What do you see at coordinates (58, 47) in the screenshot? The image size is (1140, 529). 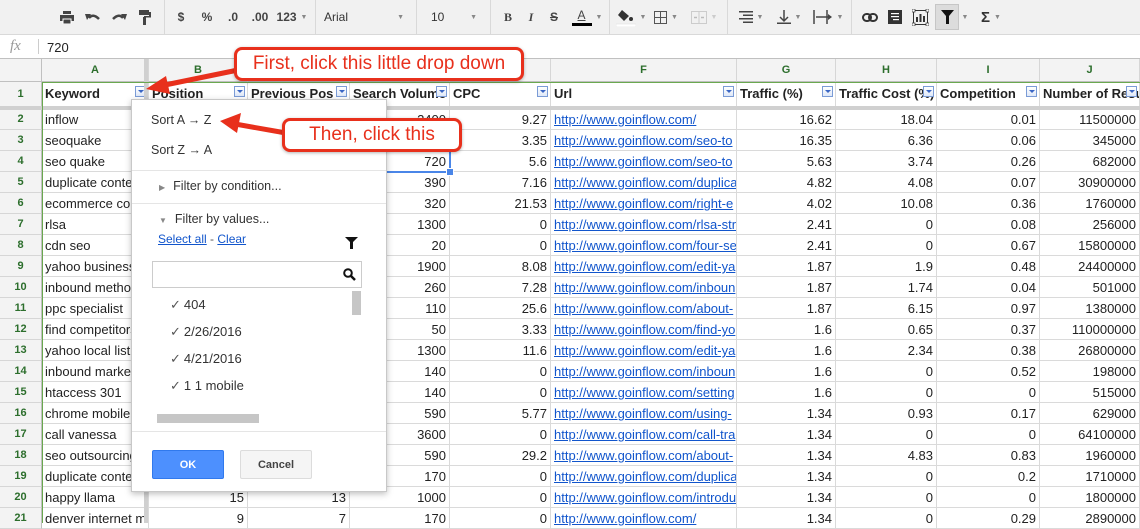 I see `formula-input: 720` at bounding box center [58, 47].